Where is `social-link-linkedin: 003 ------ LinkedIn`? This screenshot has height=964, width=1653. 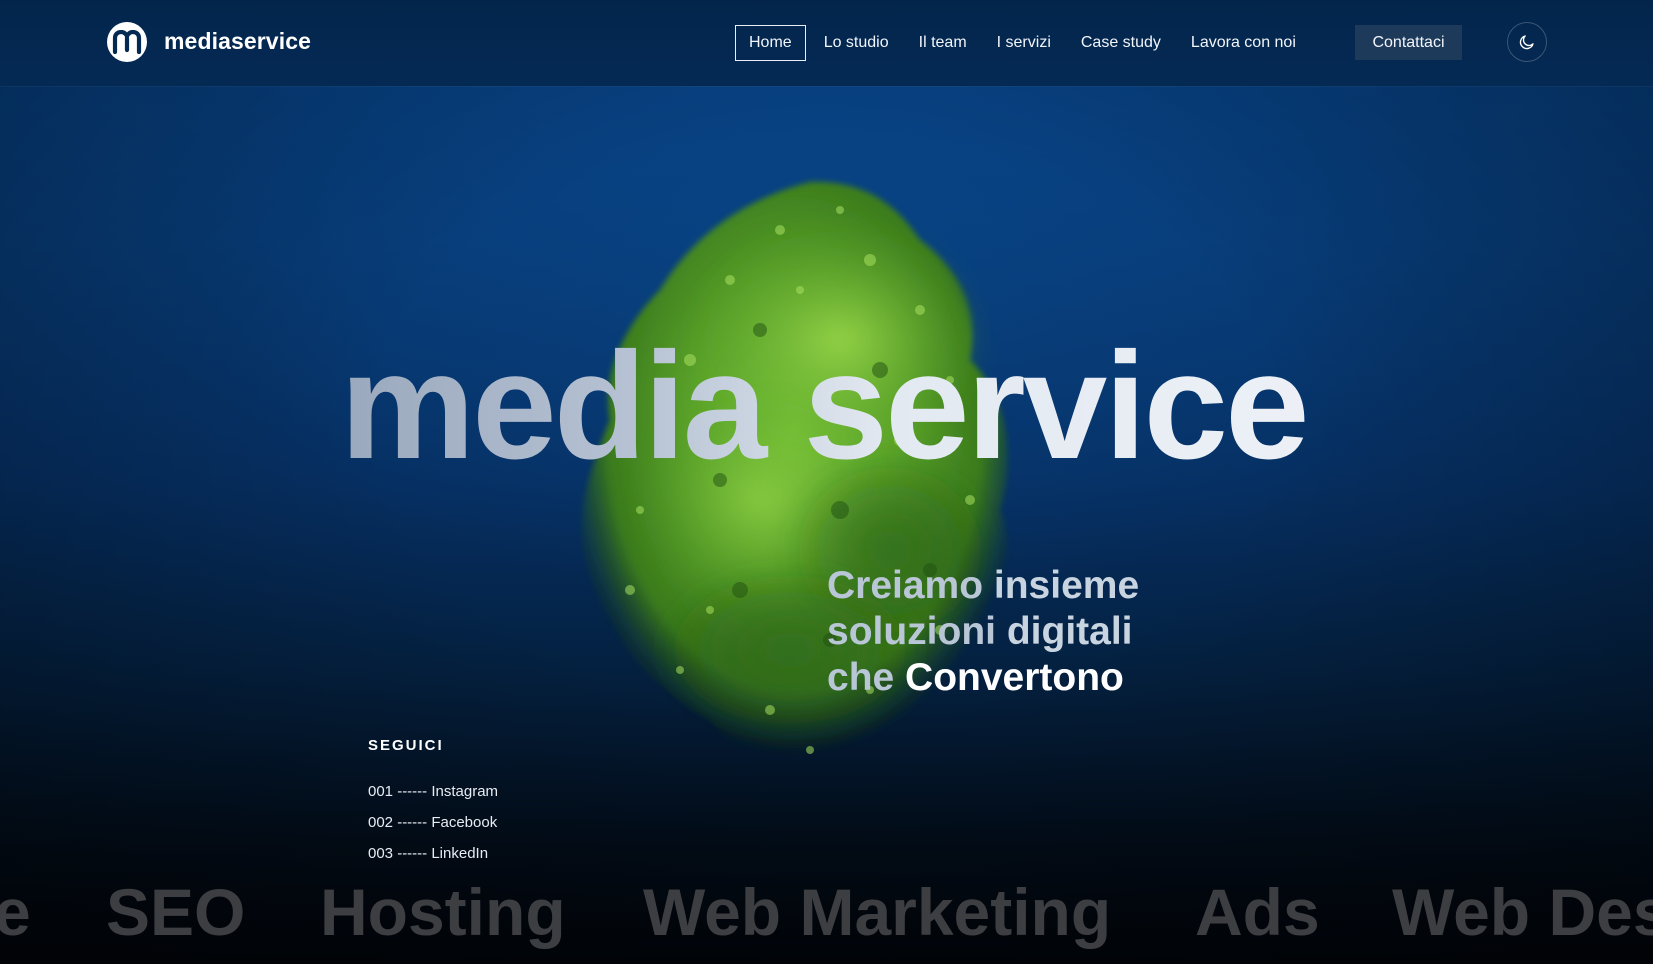 social-link-linkedin: 003 ------ LinkedIn is located at coordinates (433, 853).